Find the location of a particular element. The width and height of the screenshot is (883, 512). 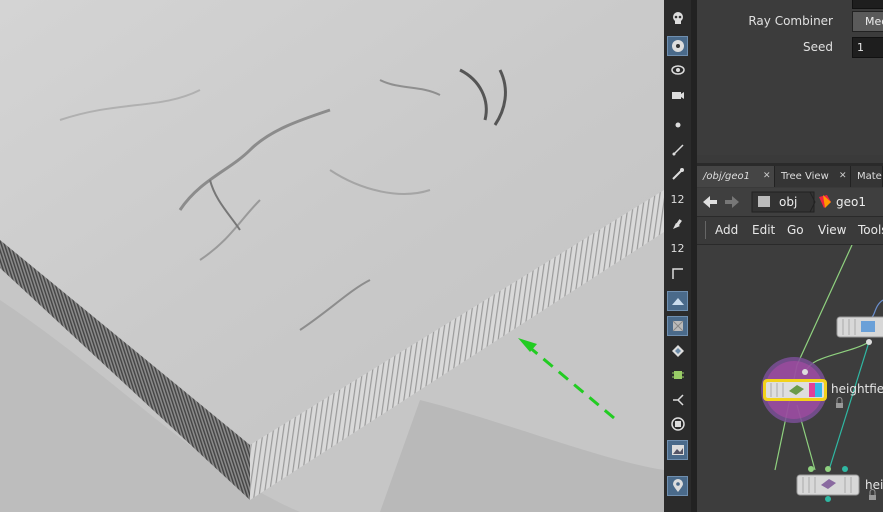

parameter-panel: Ray Combiner Med Seed 1 is located at coordinates (790, 77).